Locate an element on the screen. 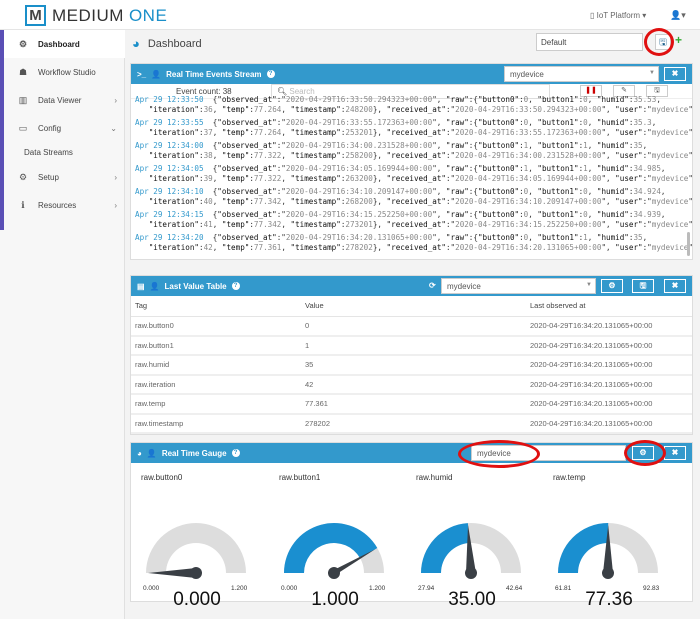 The width and height of the screenshot is (700, 619). log-time: Apr 29 12:34:15 is located at coordinates (169, 214).